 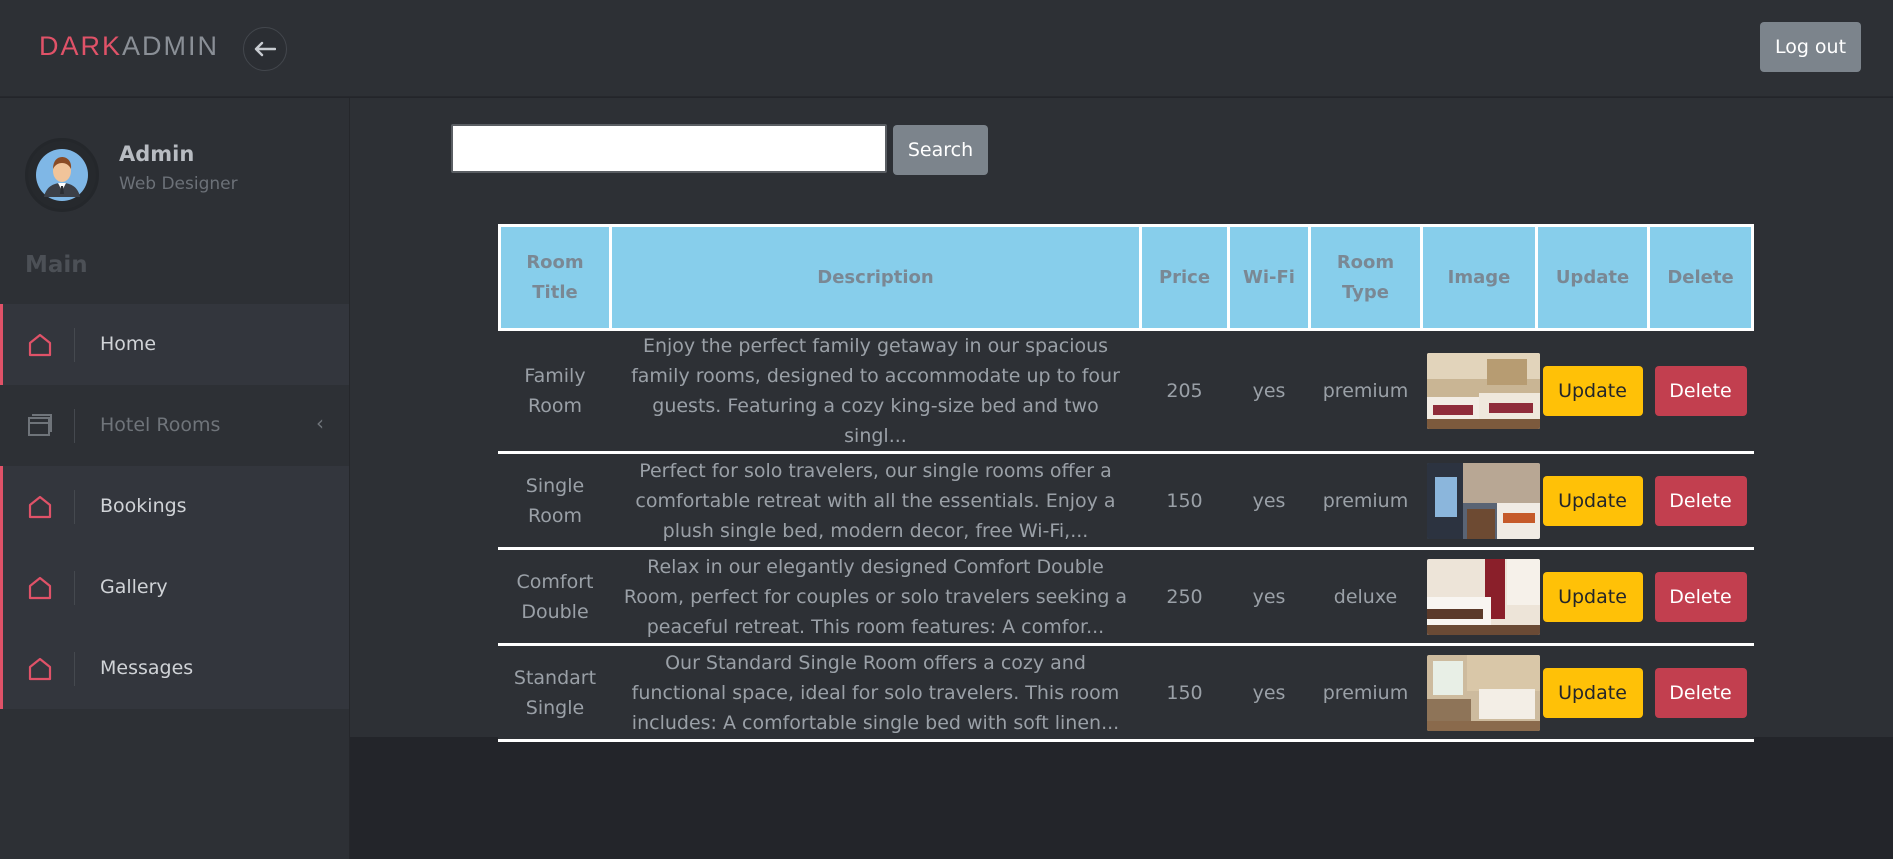 What do you see at coordinates (174, 344) in the screenshot?
I see `sidebar-item-home: Home` at bounding box center [174, 344].